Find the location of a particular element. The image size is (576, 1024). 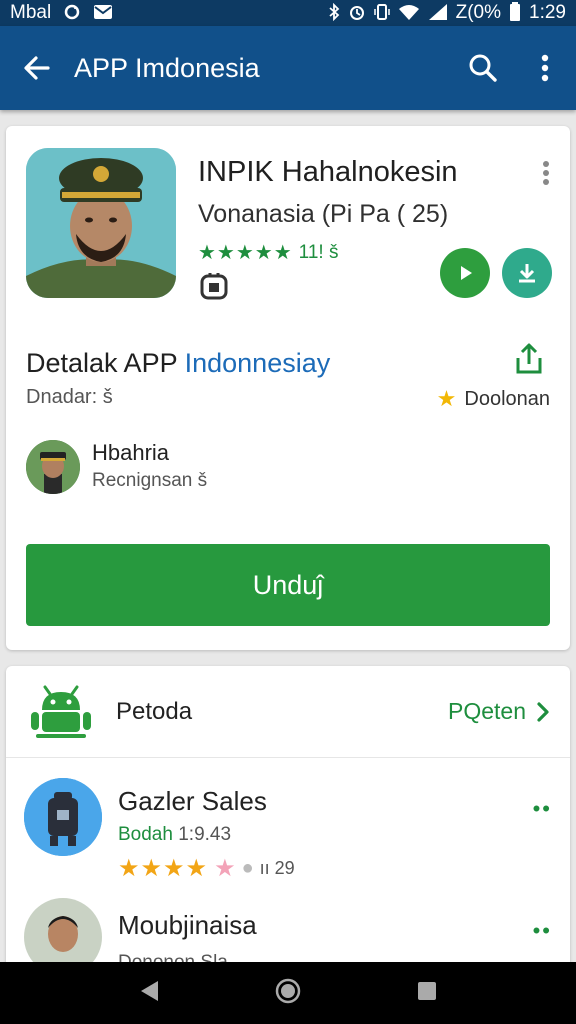

clock: 1:29 is located at coordinates (547, 12).